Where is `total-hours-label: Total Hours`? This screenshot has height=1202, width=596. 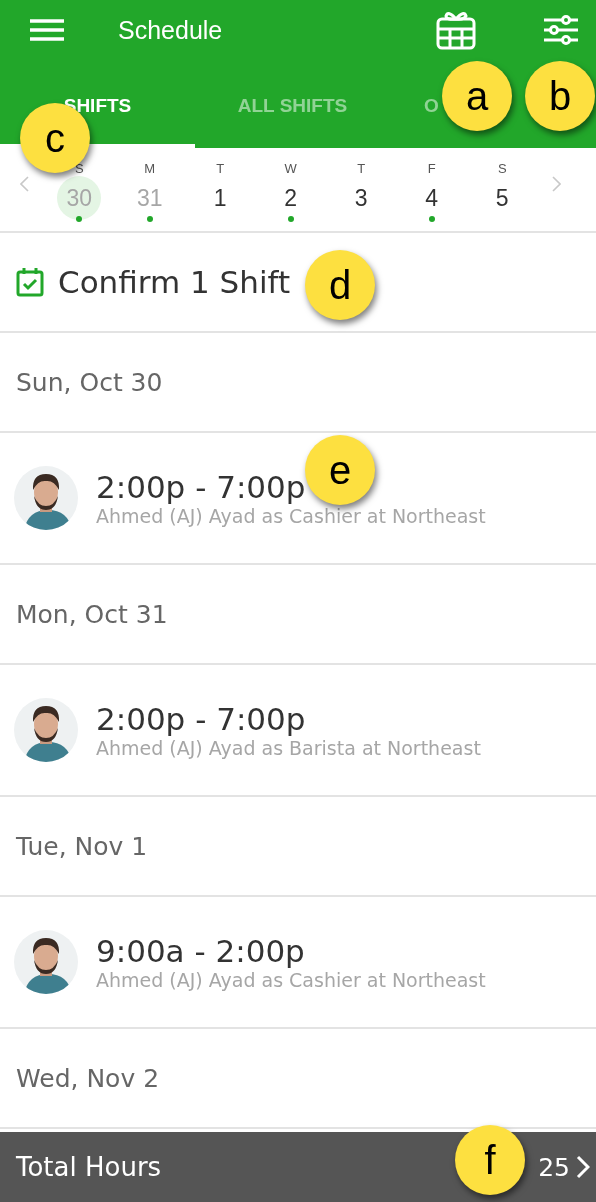 total-hours-label: Total Hours is located at coordinates (89, 1167).